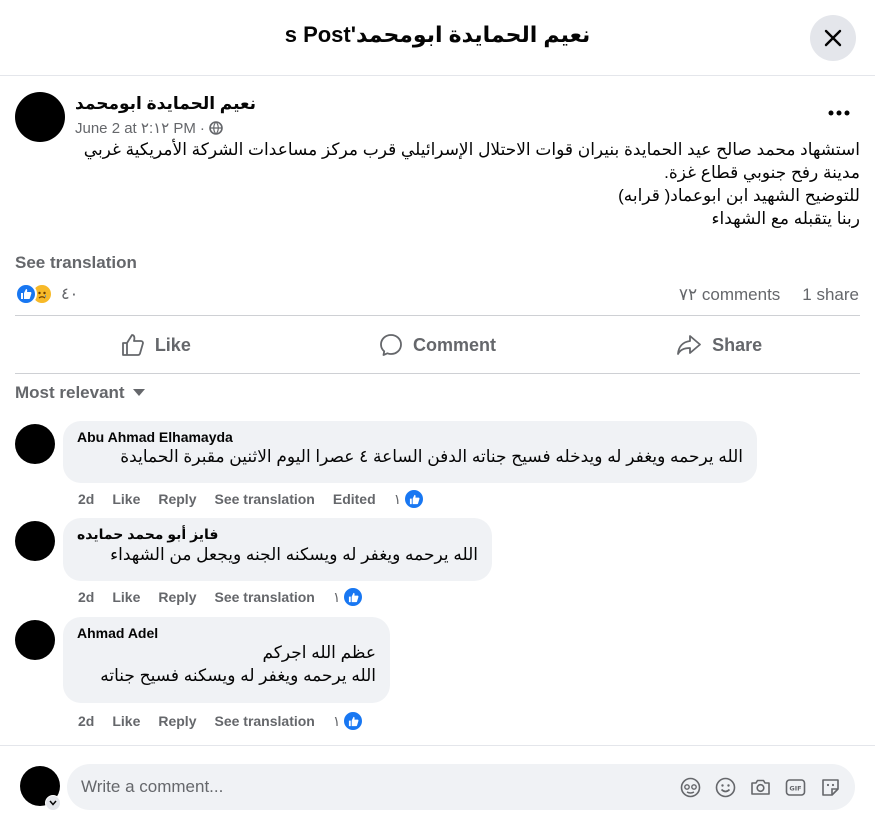 This screenshot has width=875, height=832. What do you see at coordinates (410, 437) in the screenshot?
I see `comment-author: Abu Ahmad Elhamayda` at bounding box center [410, 437].